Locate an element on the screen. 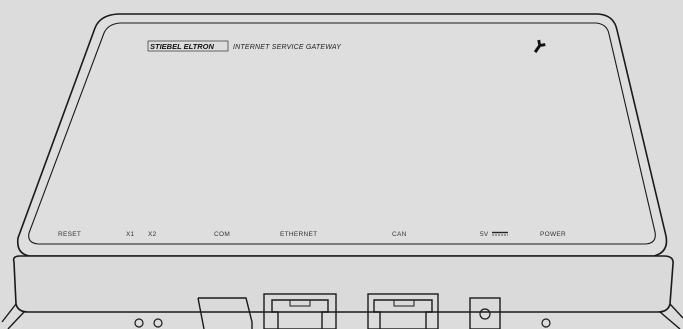 The width and height of the screenshot is (683, 329). label-5v: 5V is located at coordinates (484, 234).